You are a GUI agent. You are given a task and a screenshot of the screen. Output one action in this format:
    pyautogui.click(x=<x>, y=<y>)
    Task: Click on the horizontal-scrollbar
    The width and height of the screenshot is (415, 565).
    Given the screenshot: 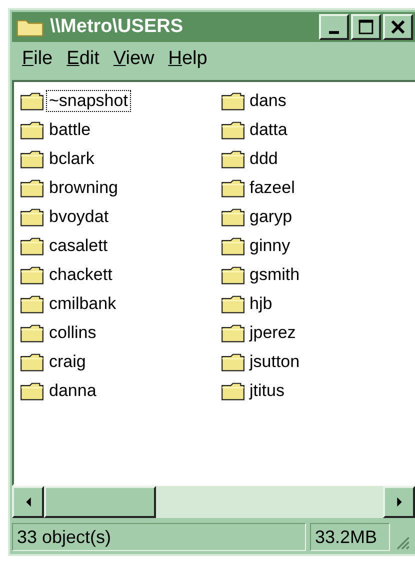 What is the action you would take?
    pyautogui.click(x=213, y=502)
    